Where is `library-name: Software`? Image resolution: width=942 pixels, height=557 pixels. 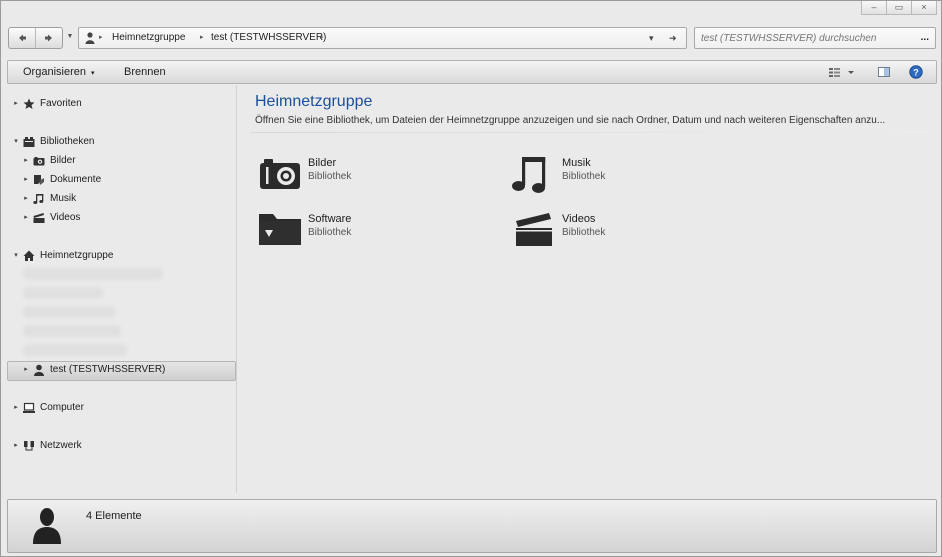
library-name: Software is located at coordinates (330, 219).